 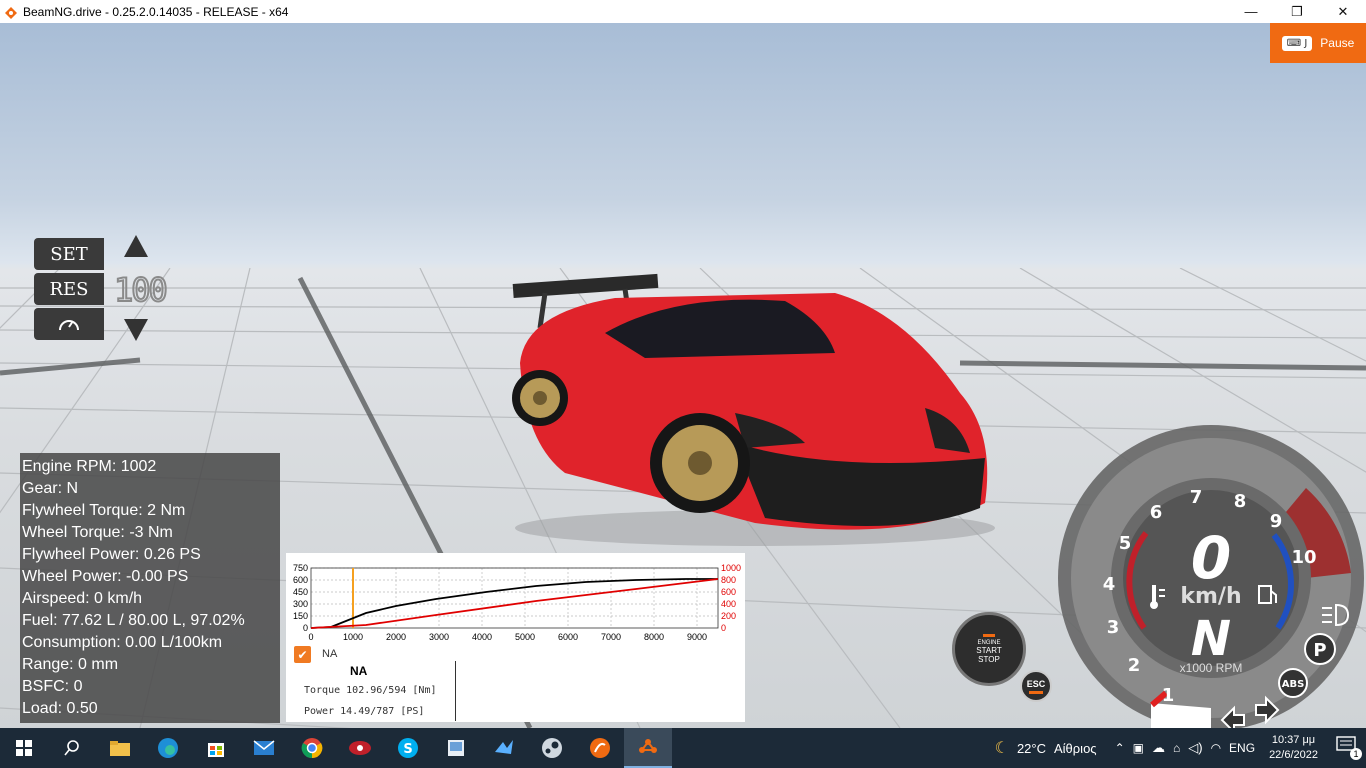 What do you see at coordinates (300, 580) in the screenshot?
I see `left-tick: 600` at bounding box center [300, 580].